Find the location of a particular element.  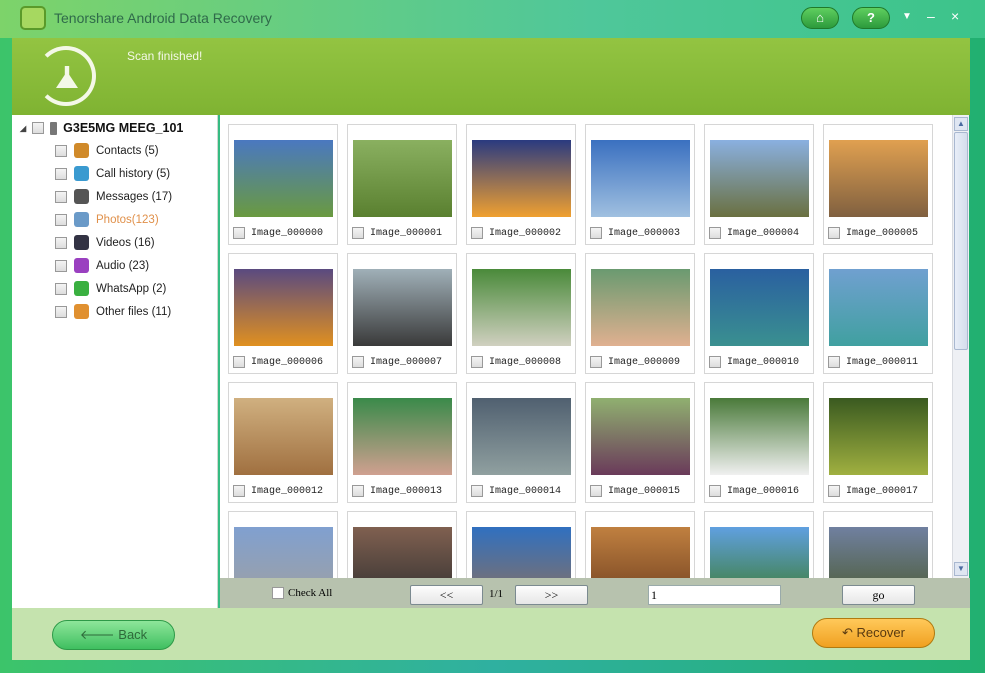

image-tile: Image_000020 is located at coordinates (521, 544).